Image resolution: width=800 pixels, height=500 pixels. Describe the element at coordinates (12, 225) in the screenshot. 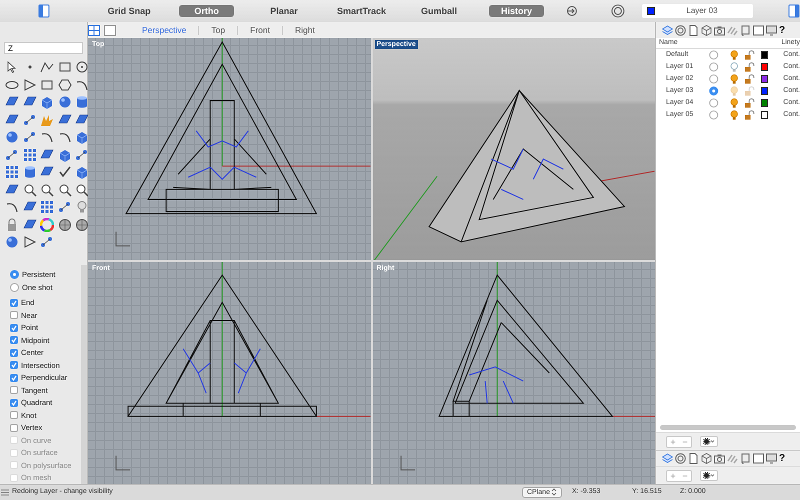

I see `lock-icon` at that location.